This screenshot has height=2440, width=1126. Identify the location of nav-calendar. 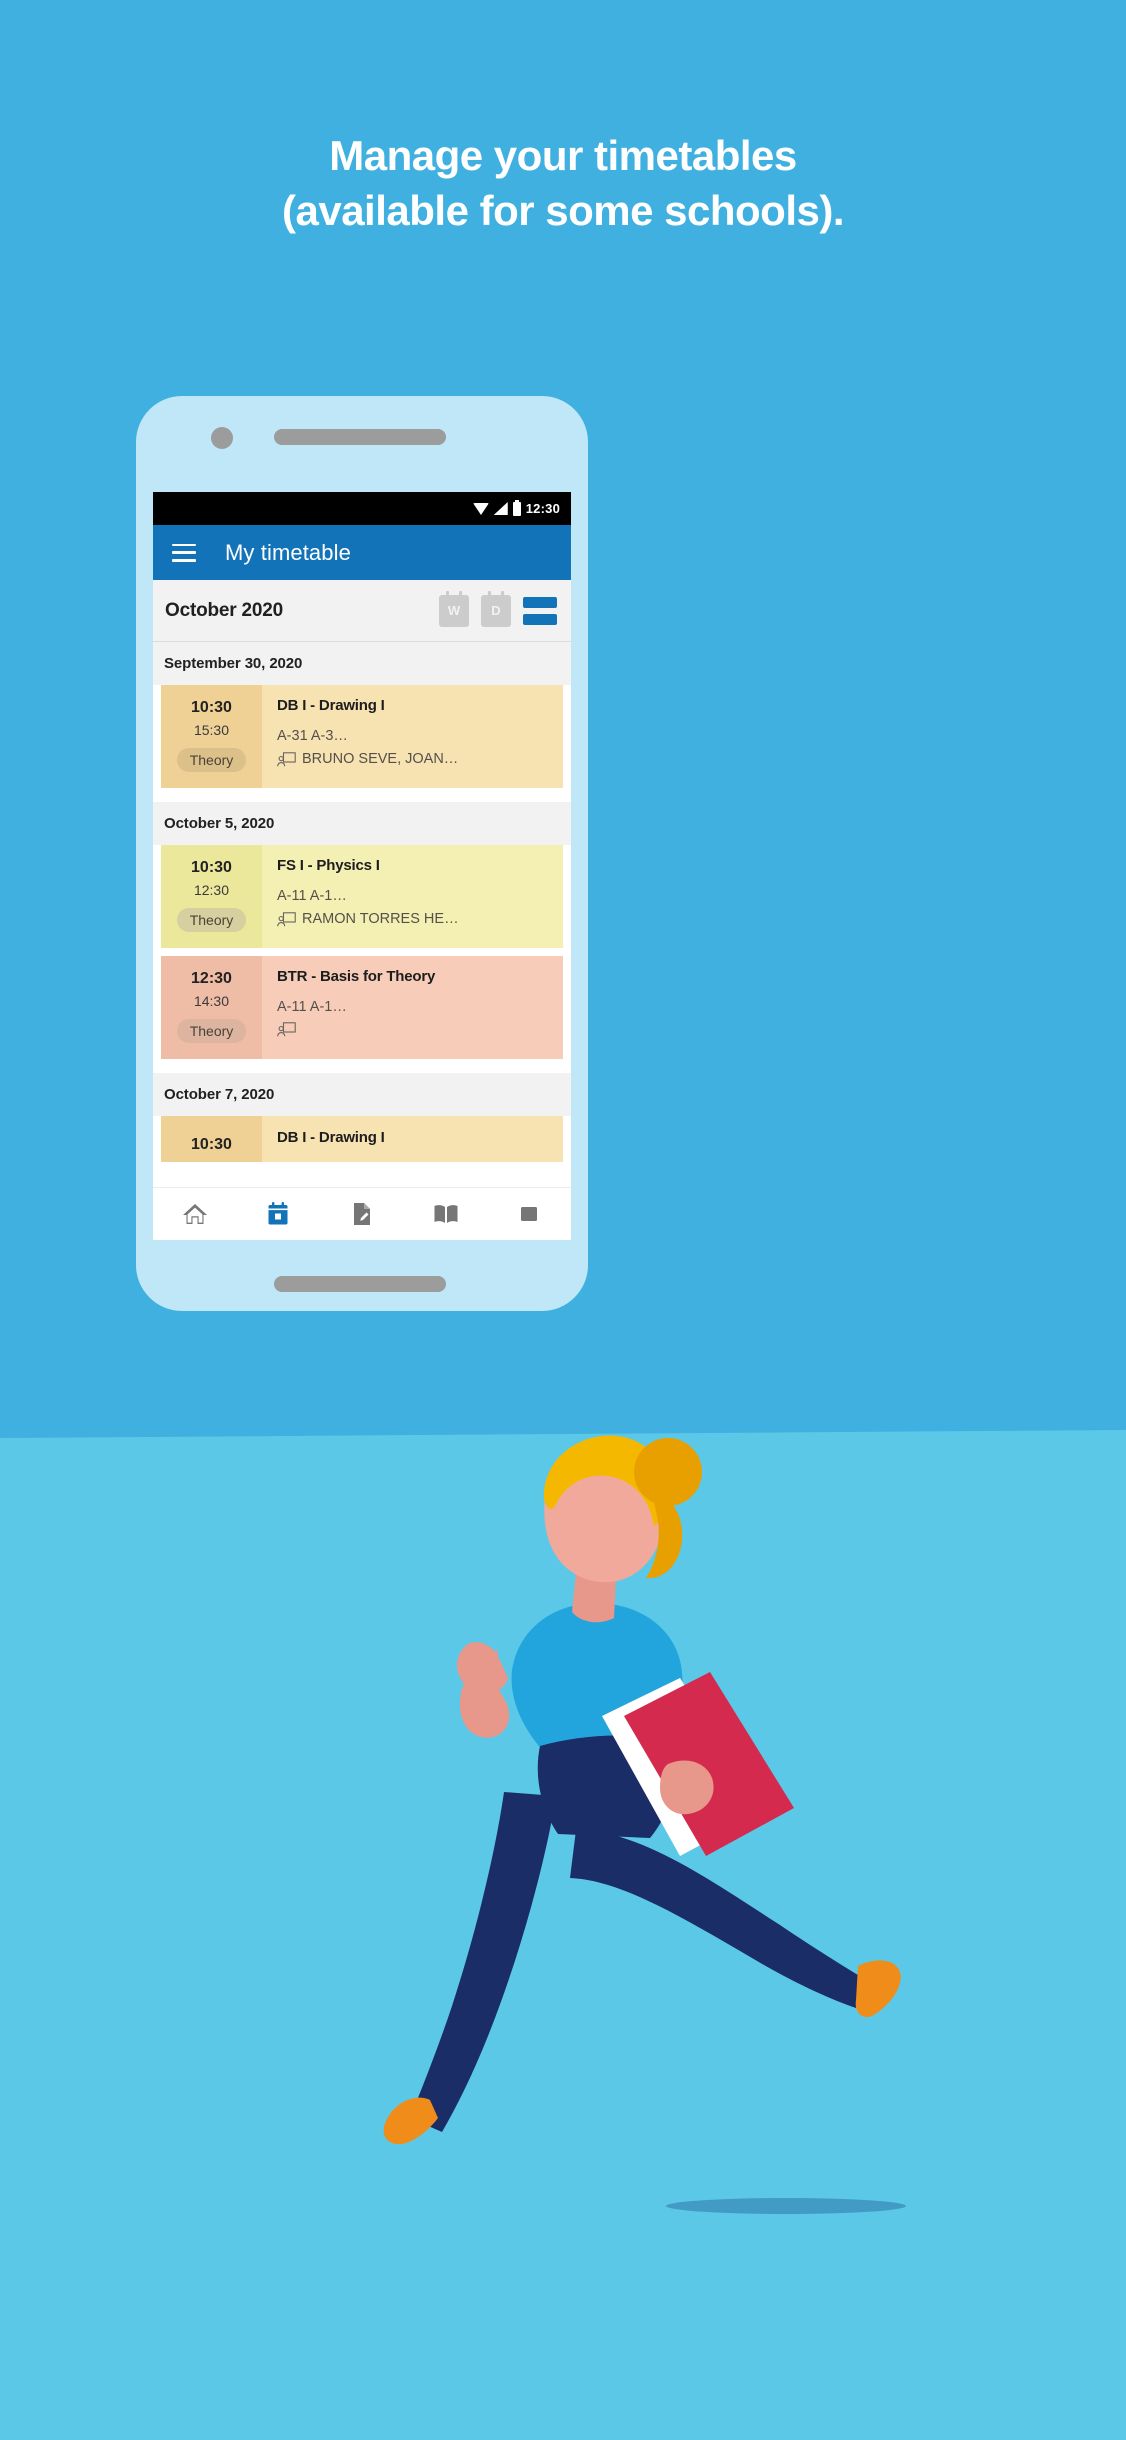
(279, 1214).